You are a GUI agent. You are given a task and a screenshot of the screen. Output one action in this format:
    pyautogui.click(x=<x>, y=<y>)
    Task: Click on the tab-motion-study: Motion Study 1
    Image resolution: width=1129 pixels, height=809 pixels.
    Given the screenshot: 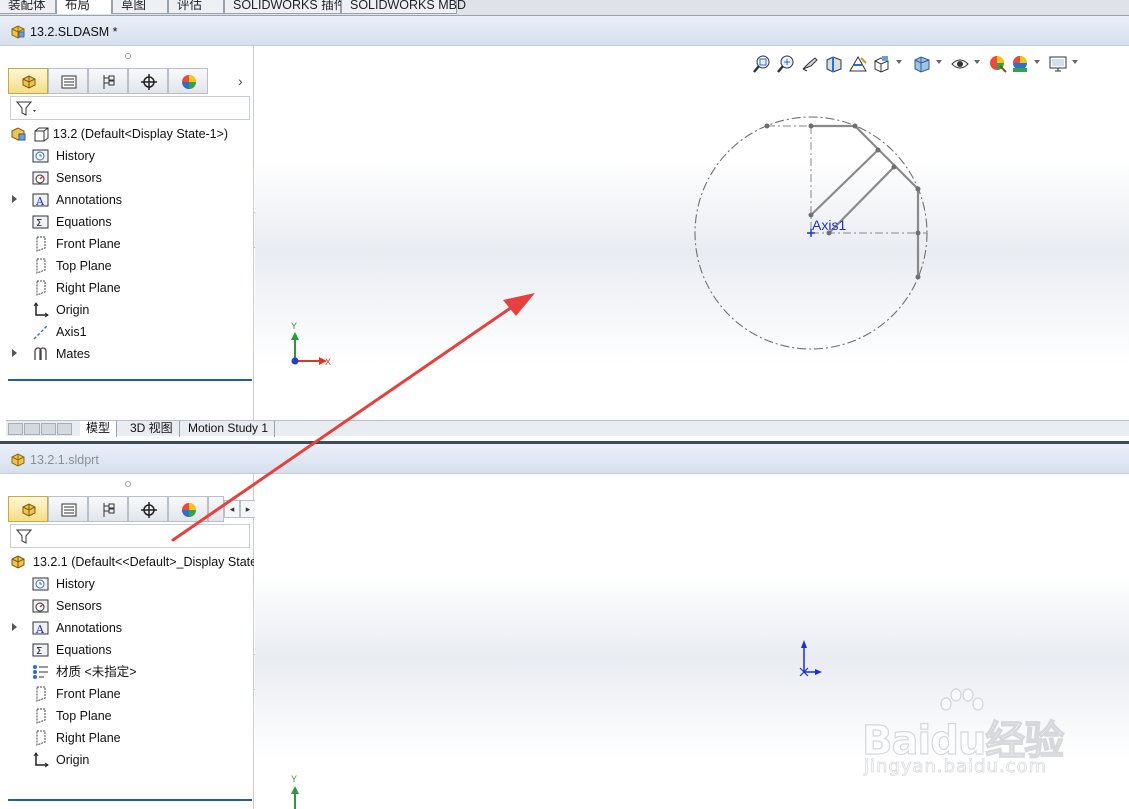 What is the action you would take?
    pyautogui.click(x=229, y=429)
    